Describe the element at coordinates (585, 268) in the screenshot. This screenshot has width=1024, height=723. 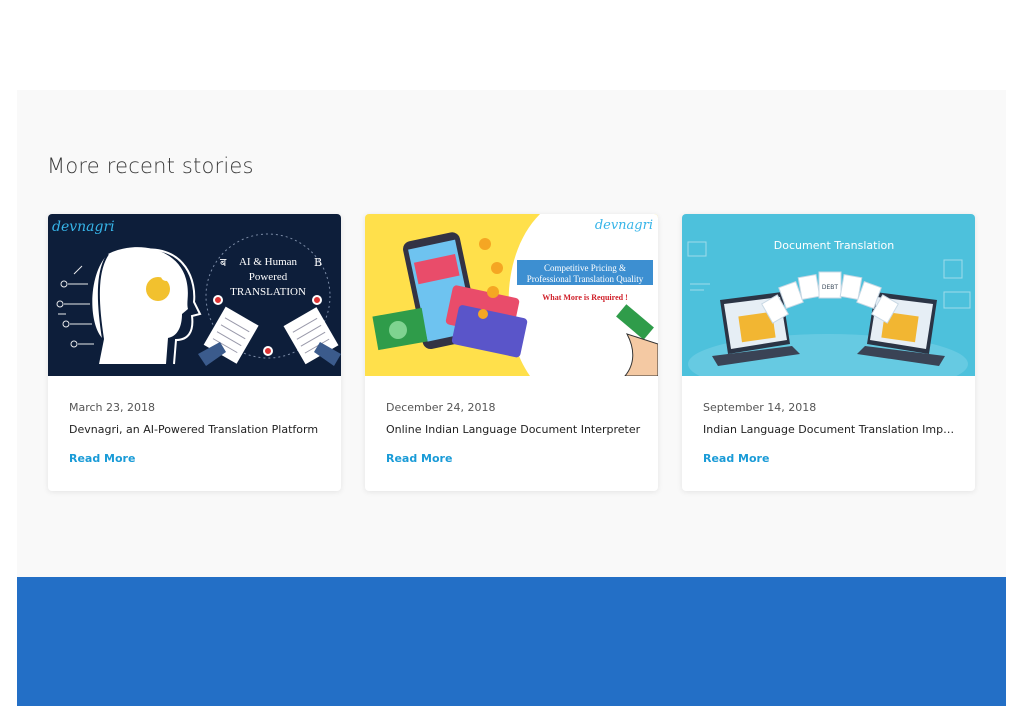
I see `svg-text: Competitive Pricing &` at that location.